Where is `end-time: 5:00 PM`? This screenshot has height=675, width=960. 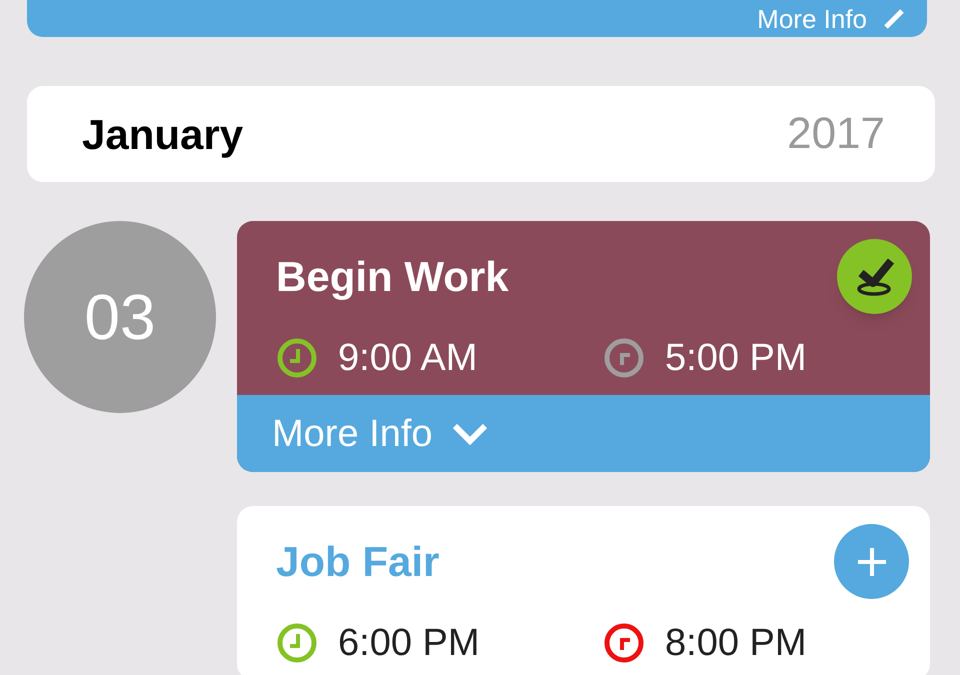 end-time: 5:00 PM is located at coordinates (736, 358).